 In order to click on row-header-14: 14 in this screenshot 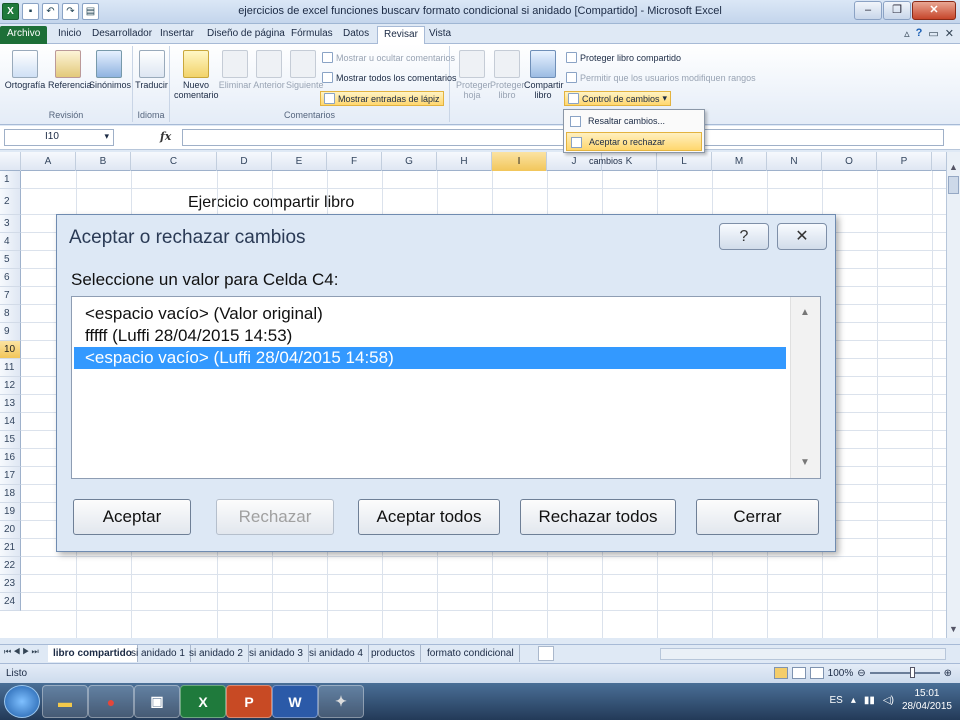, I will do `click(10, 422)`.